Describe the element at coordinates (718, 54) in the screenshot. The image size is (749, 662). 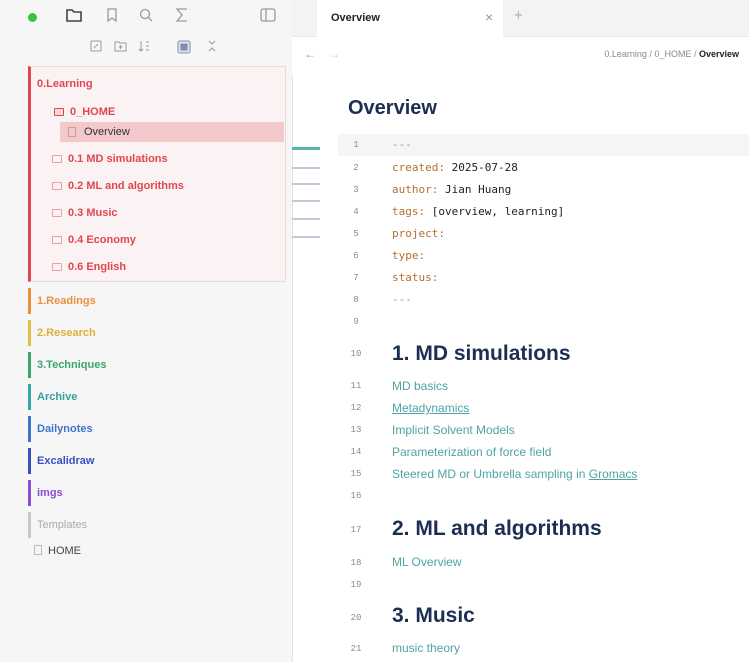
I see `breadcrumb-current: Overview` at that location.